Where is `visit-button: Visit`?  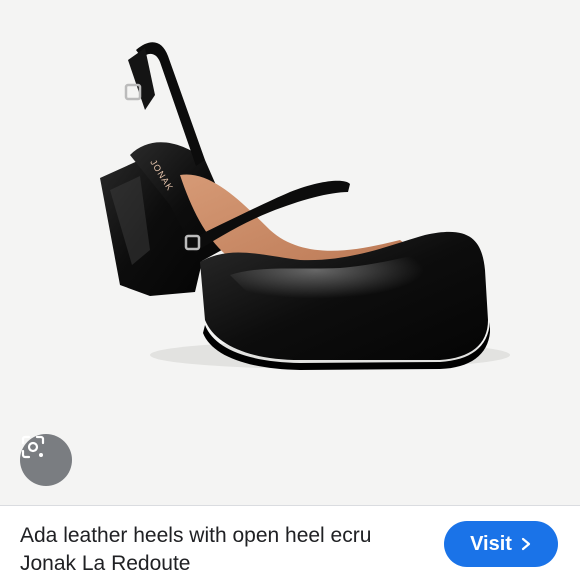 visit-button: Visit is located at coordinates (501, 544).